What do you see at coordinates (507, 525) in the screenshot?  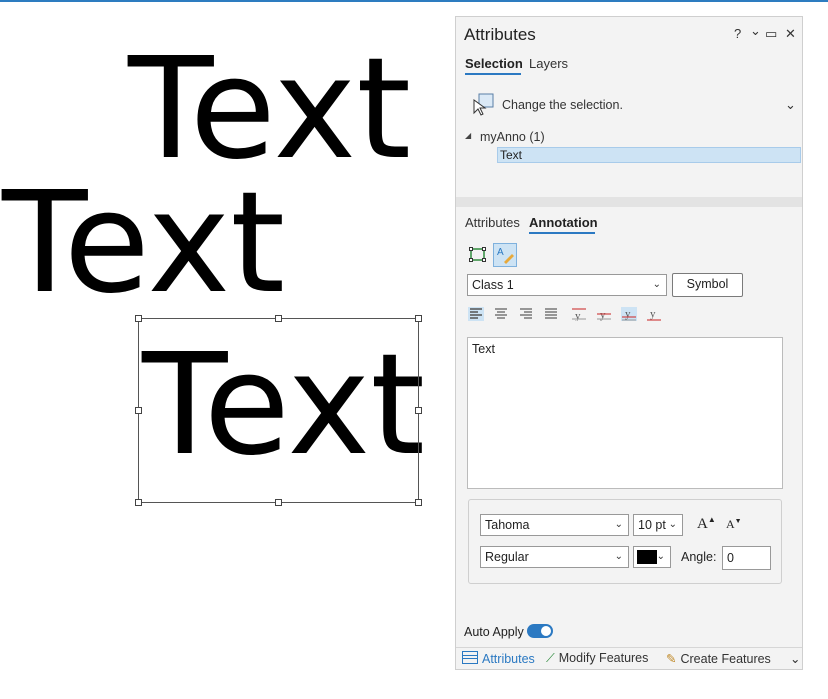 I see `font-name-value: Tahoma` at bounding box center [507, 525].